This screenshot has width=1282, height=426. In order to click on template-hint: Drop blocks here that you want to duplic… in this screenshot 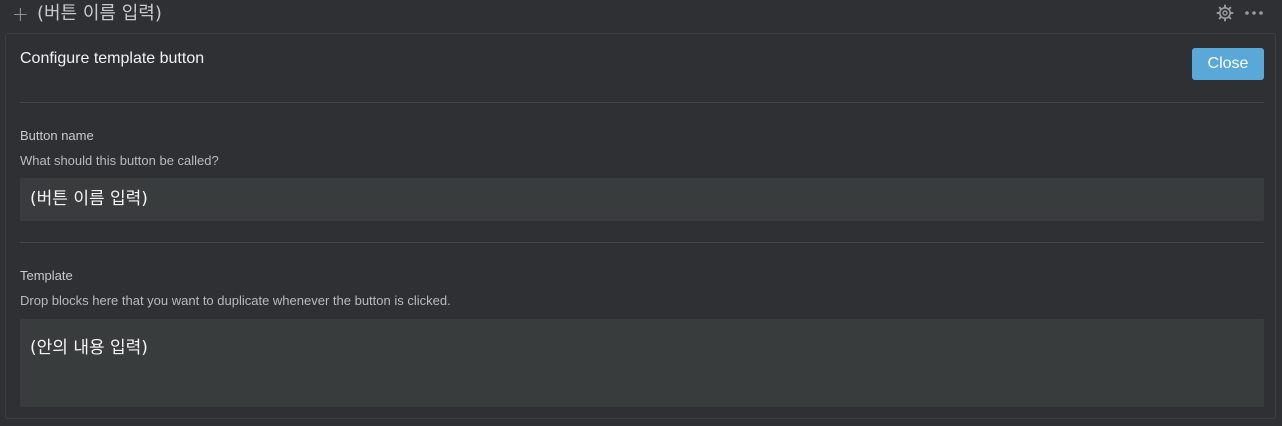, I will do `click(235, 300)`.